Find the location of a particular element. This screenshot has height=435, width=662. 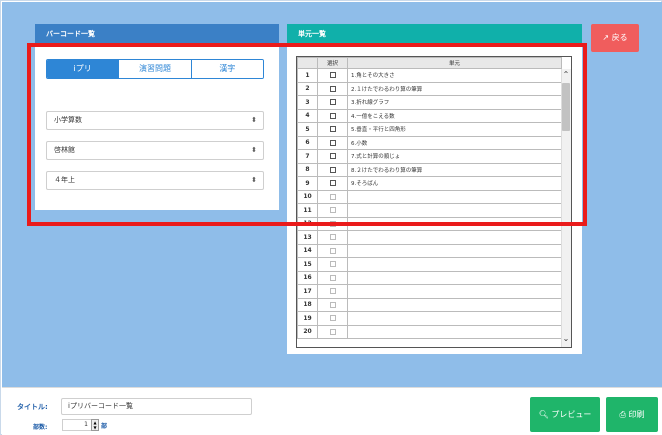

table-row: 17 is located at coordinates (429, 291).